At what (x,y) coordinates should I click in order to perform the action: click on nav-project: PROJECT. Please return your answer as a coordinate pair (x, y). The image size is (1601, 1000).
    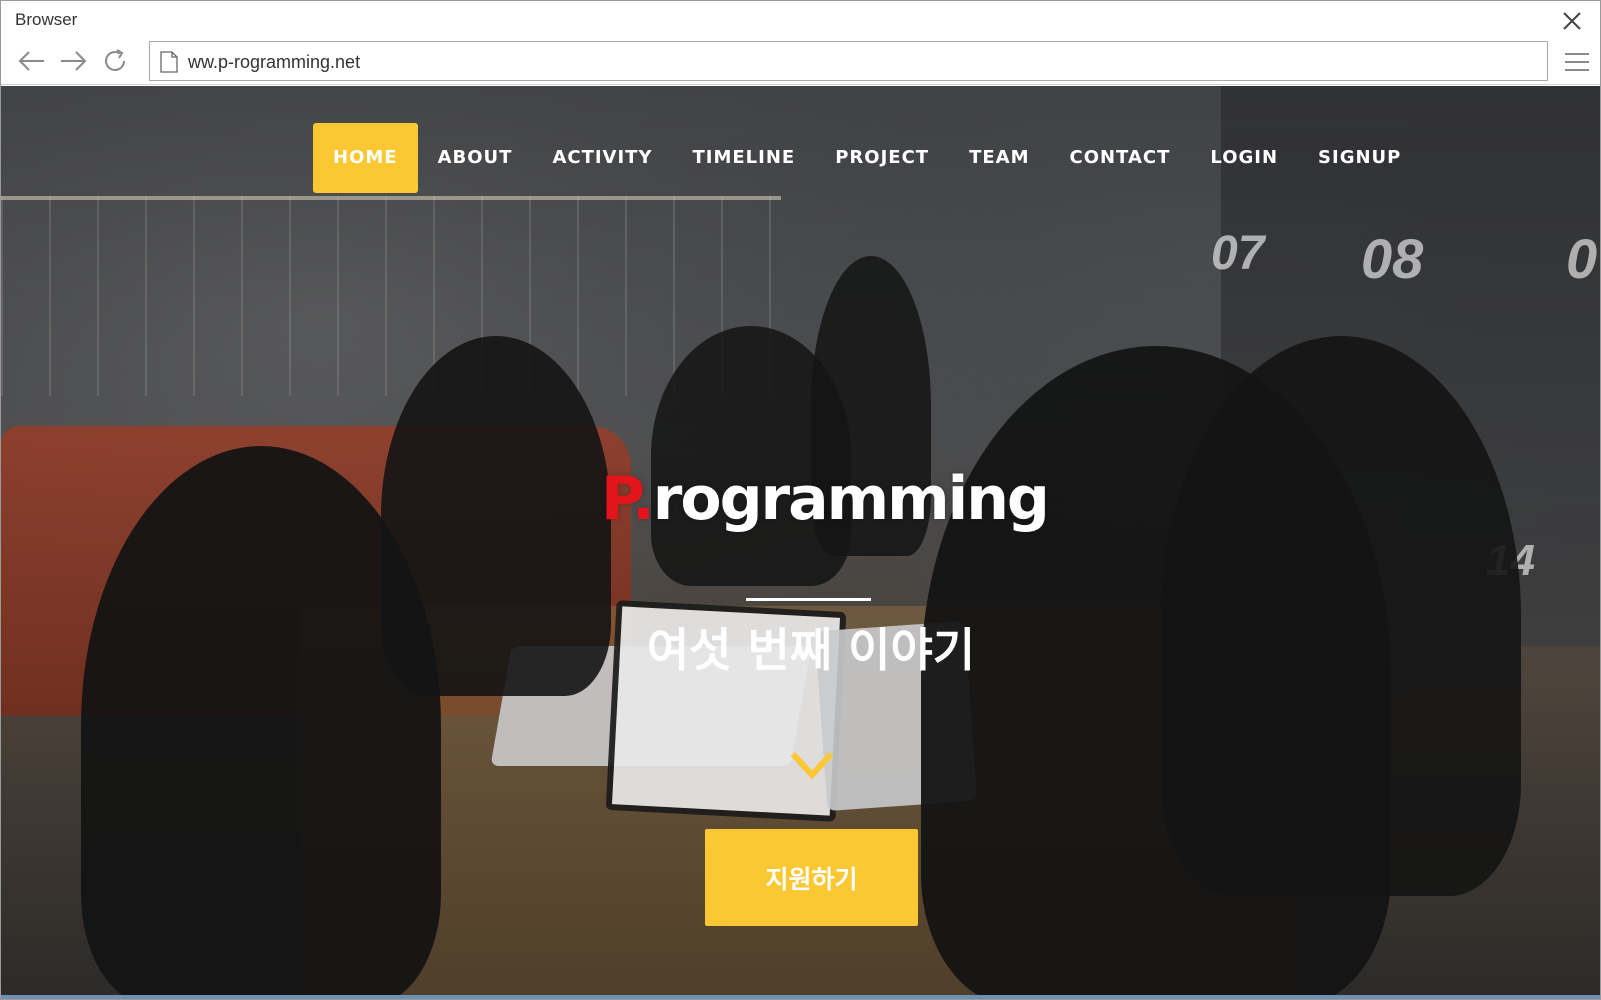
    Looking at the image, I should click on (882, 158).